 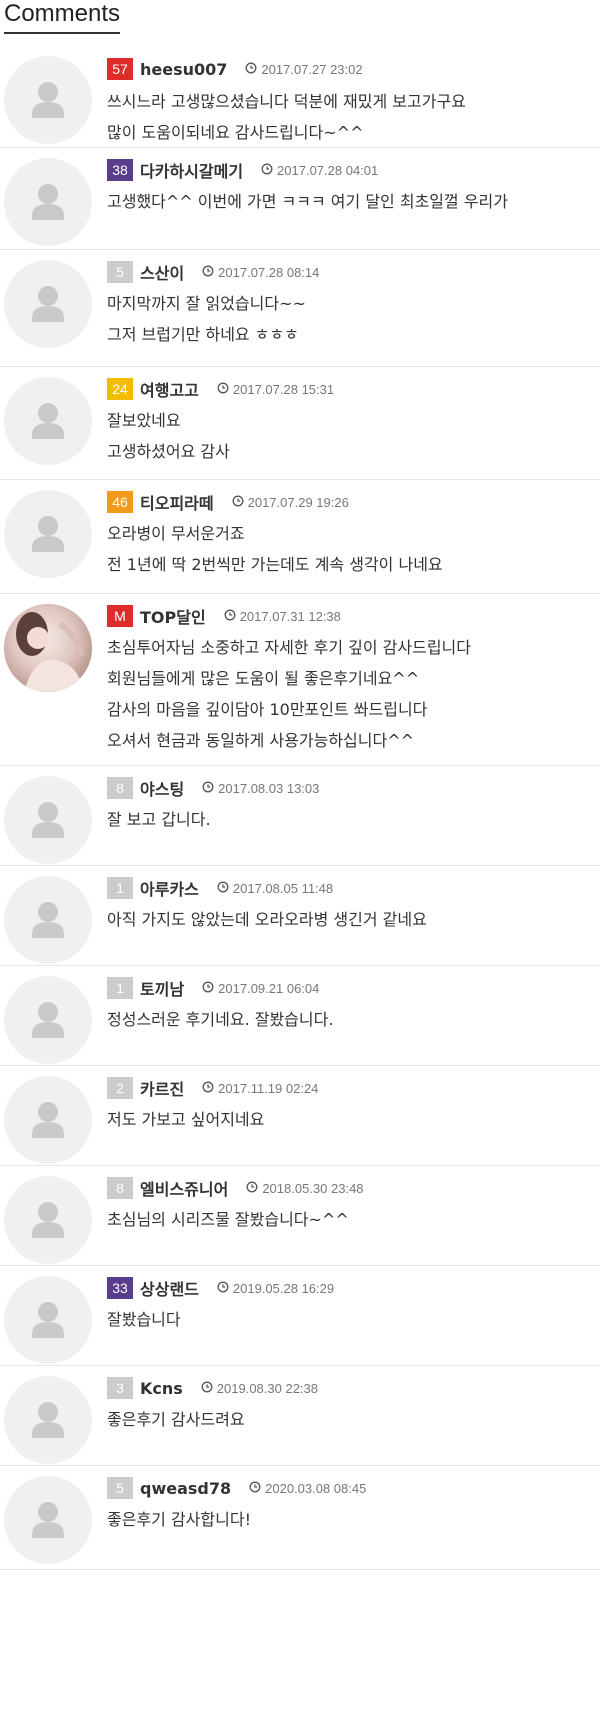 What do you see at coordinates (168, 451) in the screenshot?
I see `comment-line: 고생하셨어요 감사` at bounding box center [168, 451].